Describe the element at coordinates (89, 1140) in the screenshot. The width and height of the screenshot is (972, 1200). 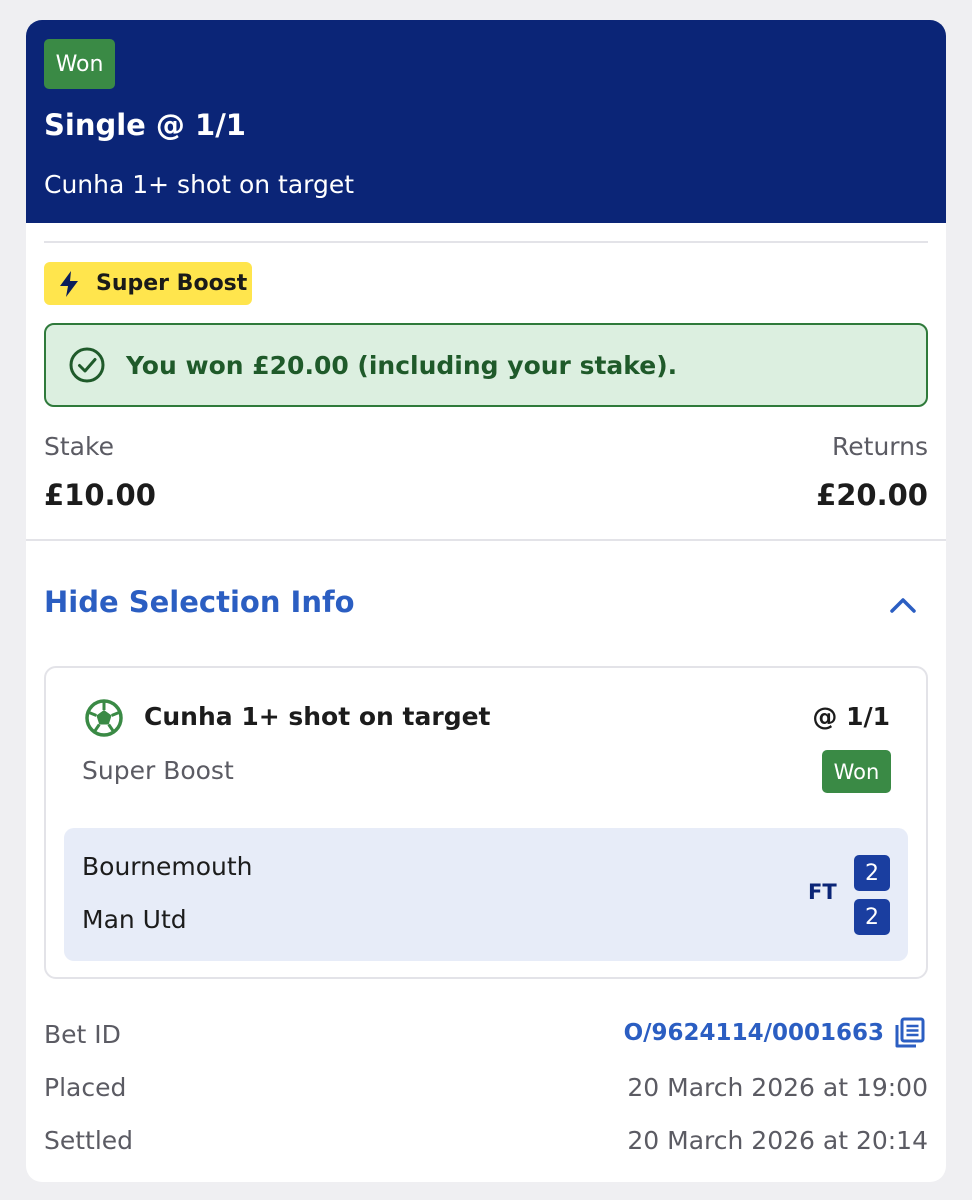
I see `settled-label: Settled` at that location.